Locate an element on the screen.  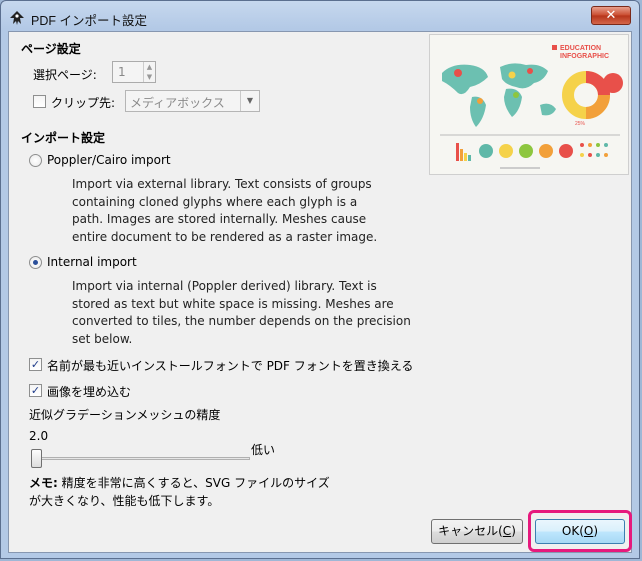
spin-up-icon: ▲ is located at coordinates (149, 67).